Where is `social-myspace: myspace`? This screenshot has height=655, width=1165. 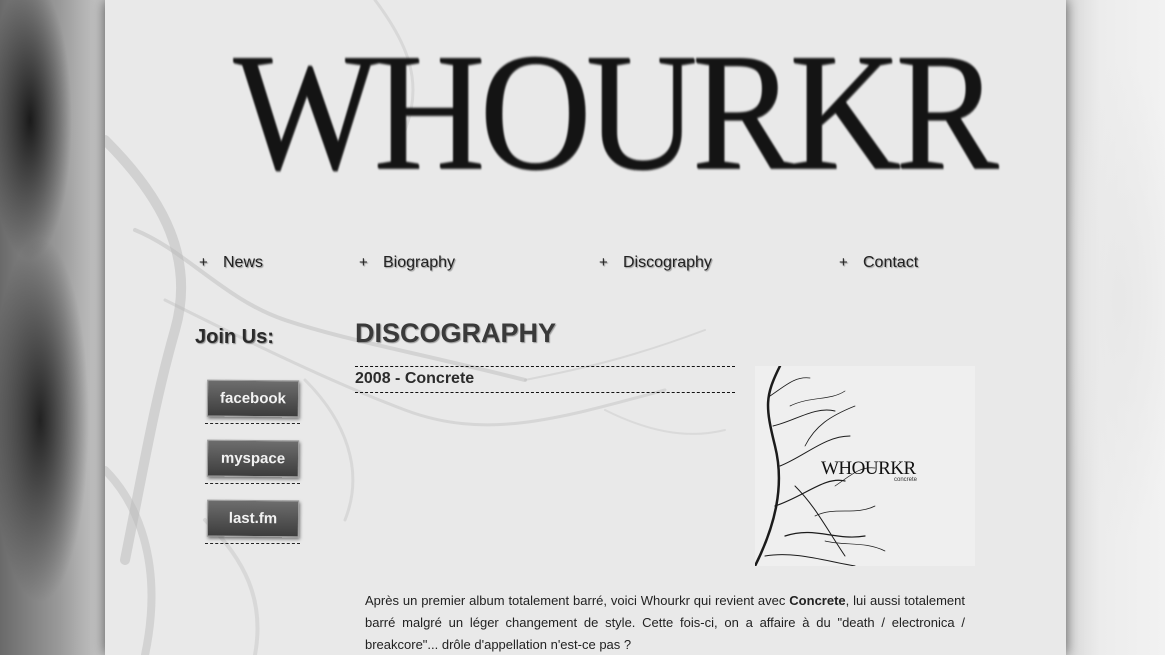 social-myspace: myspace is located at coordinates (252, 458).